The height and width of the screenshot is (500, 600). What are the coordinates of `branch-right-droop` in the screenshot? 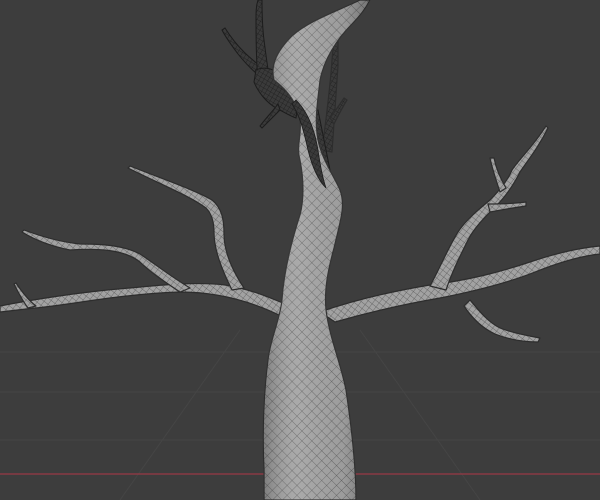 It's located at (502, 321).